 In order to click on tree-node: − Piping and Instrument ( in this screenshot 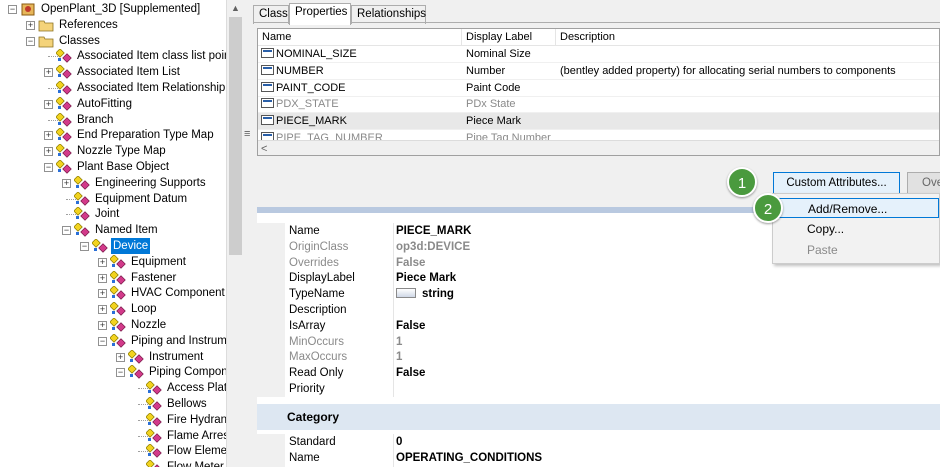, I will do `click(121, 341)`.